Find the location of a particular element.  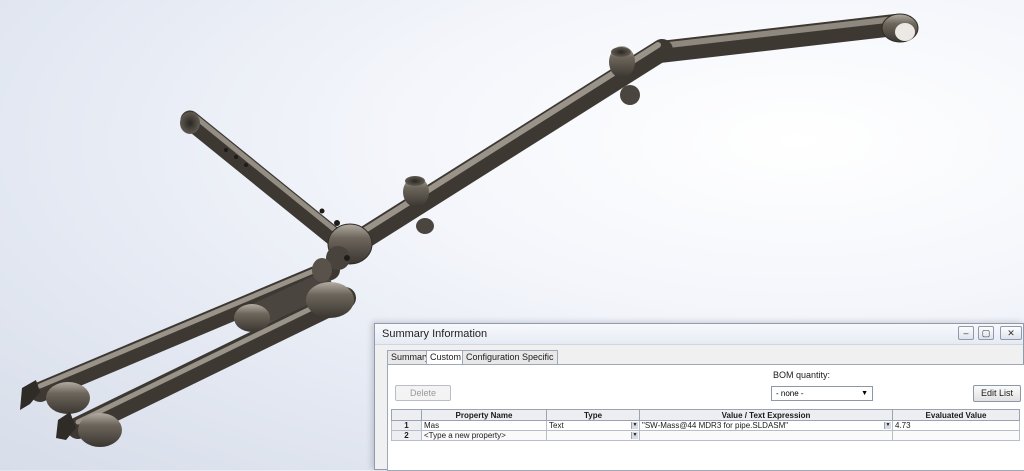

type-value: Text is located at coordinates (556, 425).